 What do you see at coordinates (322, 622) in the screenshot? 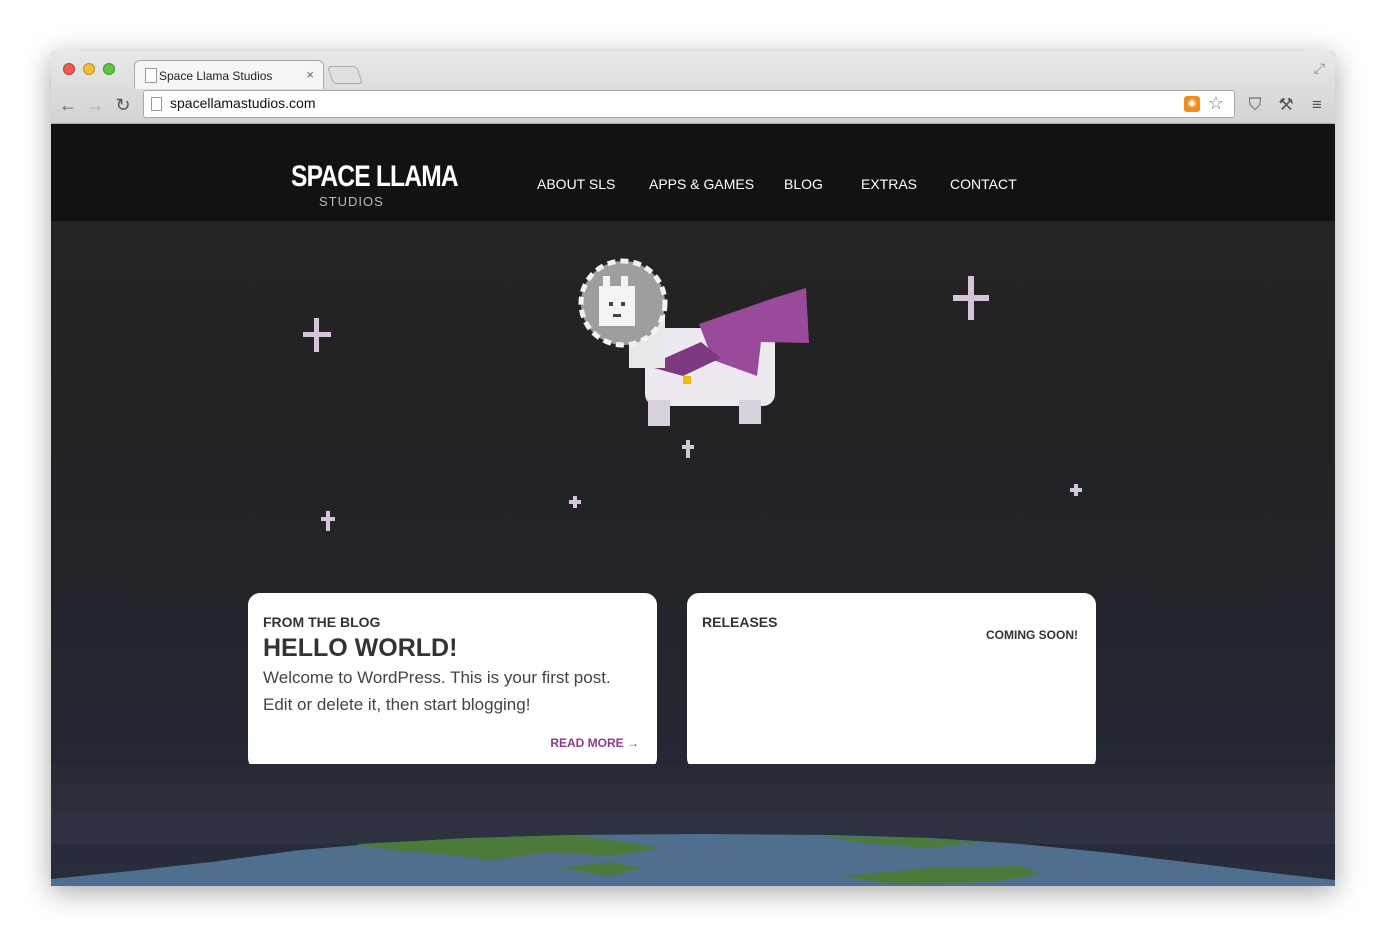
I see `blog-card-heading: FROM THE BLOG` at bounding box center [322, 622].